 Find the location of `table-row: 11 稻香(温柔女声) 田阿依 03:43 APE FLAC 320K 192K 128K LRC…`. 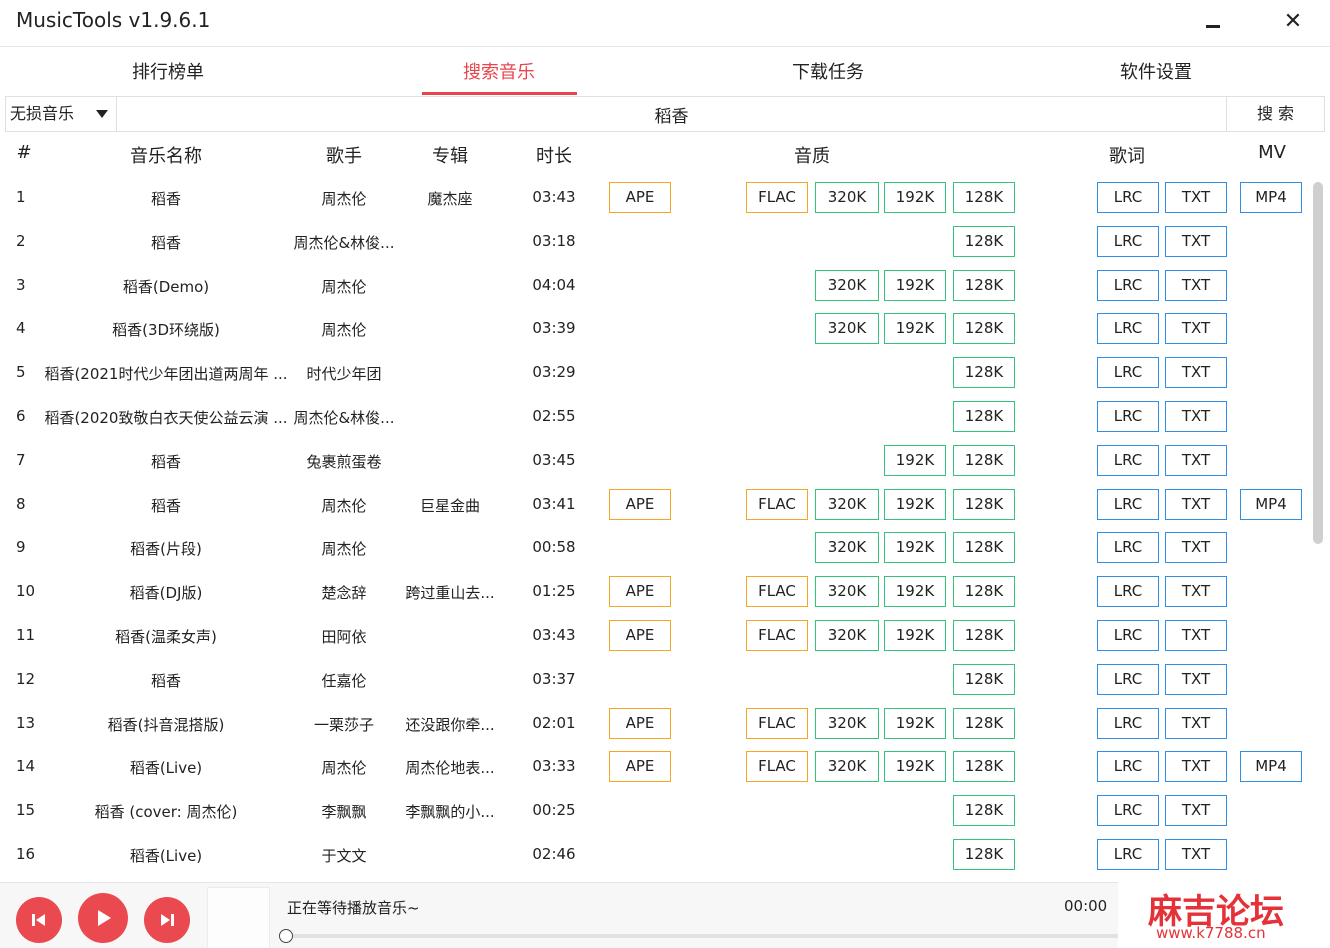

table-row: 11 稻香(温柔女声) 田阿依 03:43 APE FLAC 320K 192K 128K LRC… is located at coordinates (654, 636).